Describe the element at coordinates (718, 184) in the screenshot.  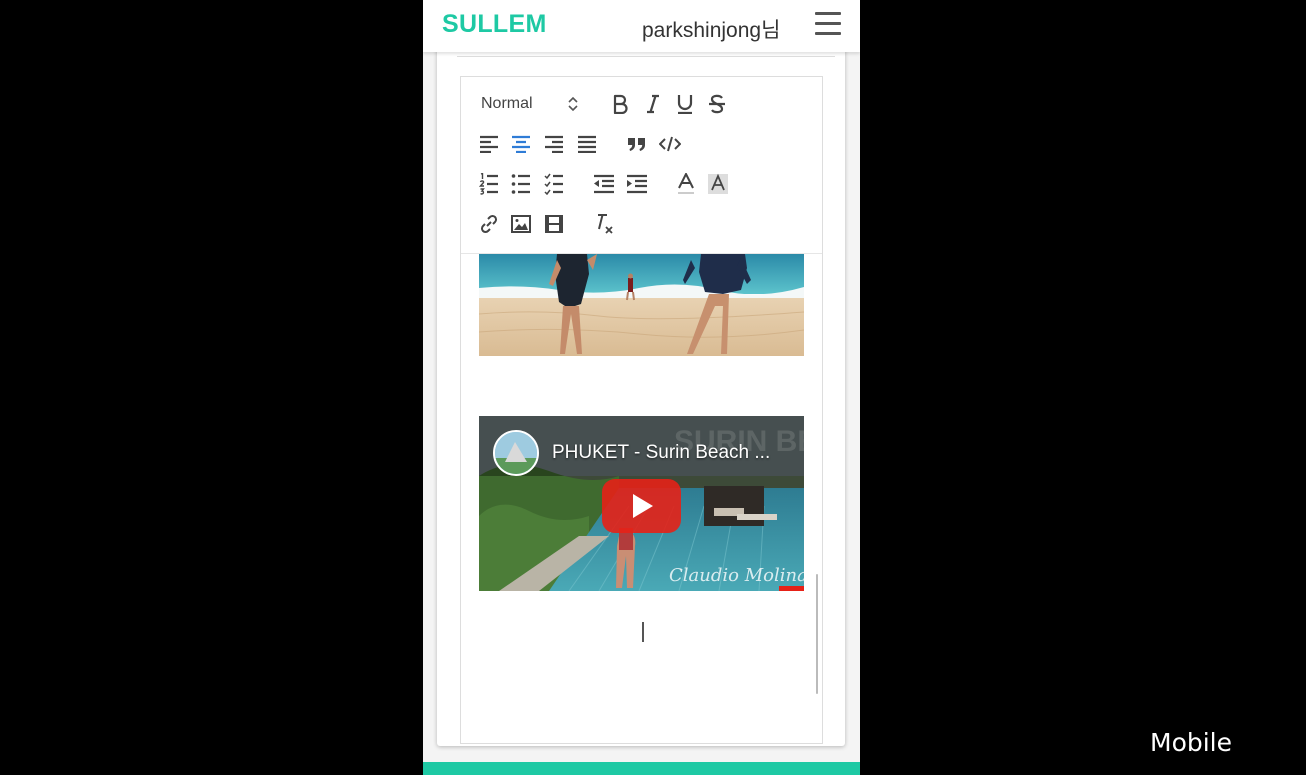
I see `background-color-icon` at that location.